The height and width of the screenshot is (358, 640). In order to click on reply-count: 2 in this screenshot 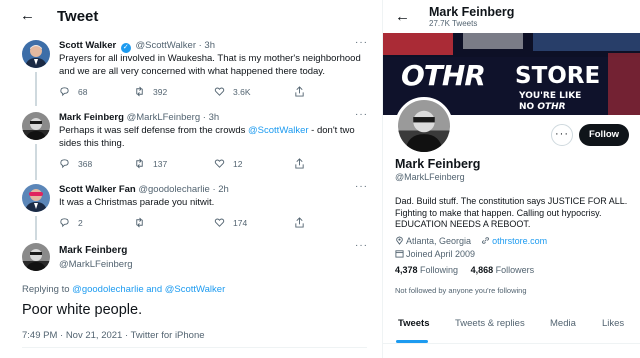, I will do `click(80, 222)`.